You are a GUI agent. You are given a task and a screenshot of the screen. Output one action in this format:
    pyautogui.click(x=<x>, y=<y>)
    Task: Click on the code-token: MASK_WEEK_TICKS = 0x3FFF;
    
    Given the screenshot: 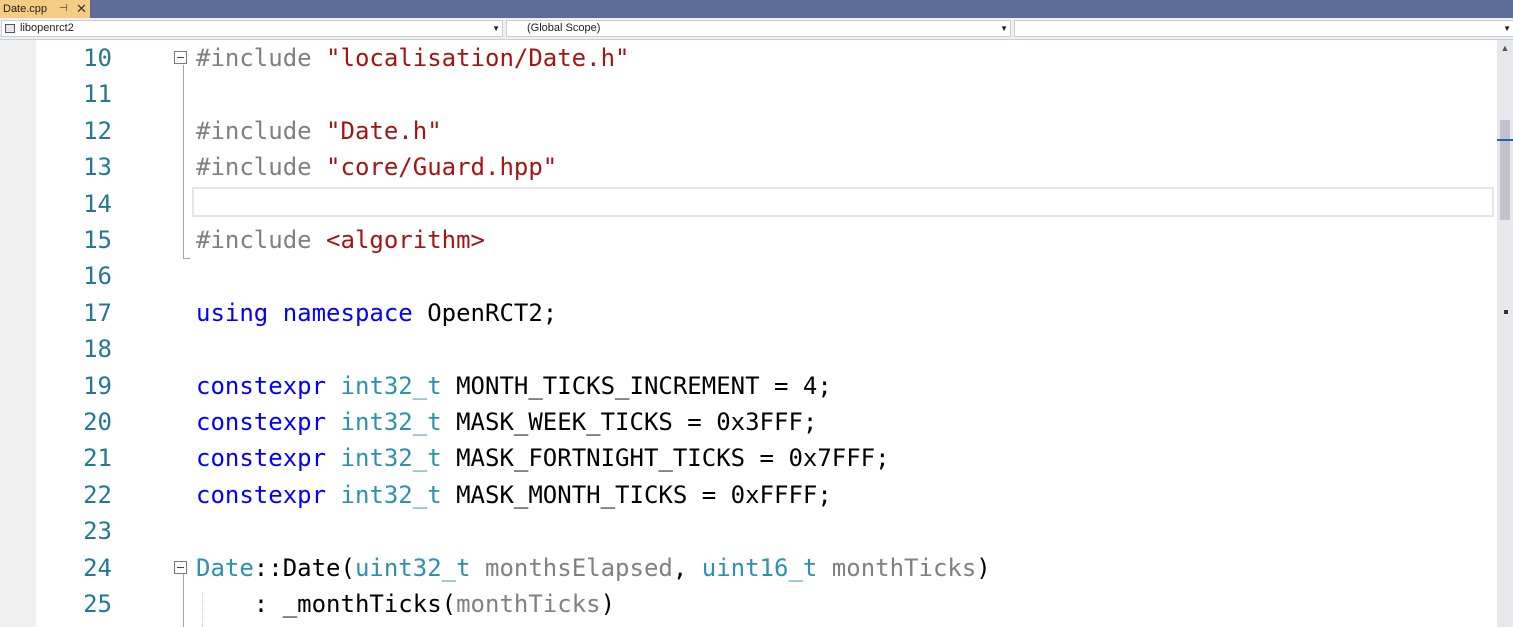 What is the action you would take?
    pyautogui.click(x=629, y=422)
    